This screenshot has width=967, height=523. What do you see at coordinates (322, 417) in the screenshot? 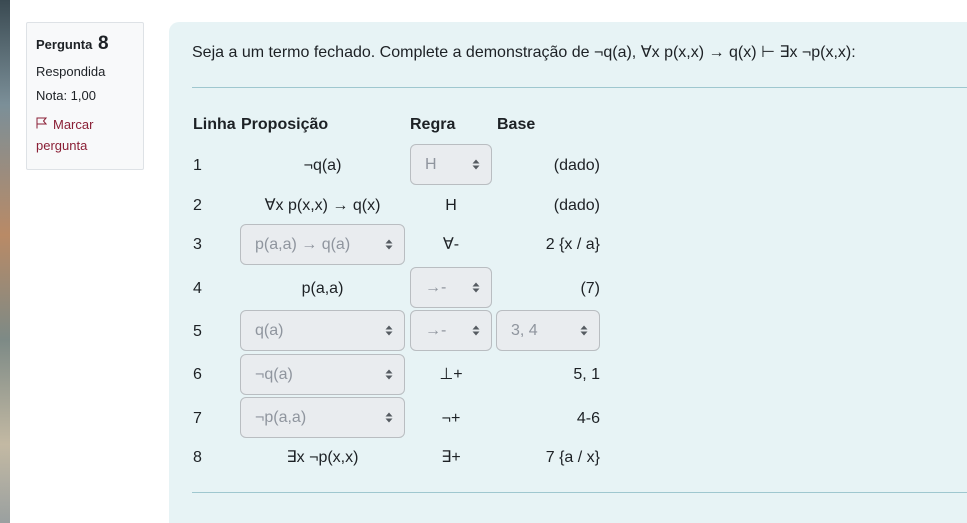
I see `row-7-proposition-select: ¬p(a,a)` at bounding box center [322, 417].